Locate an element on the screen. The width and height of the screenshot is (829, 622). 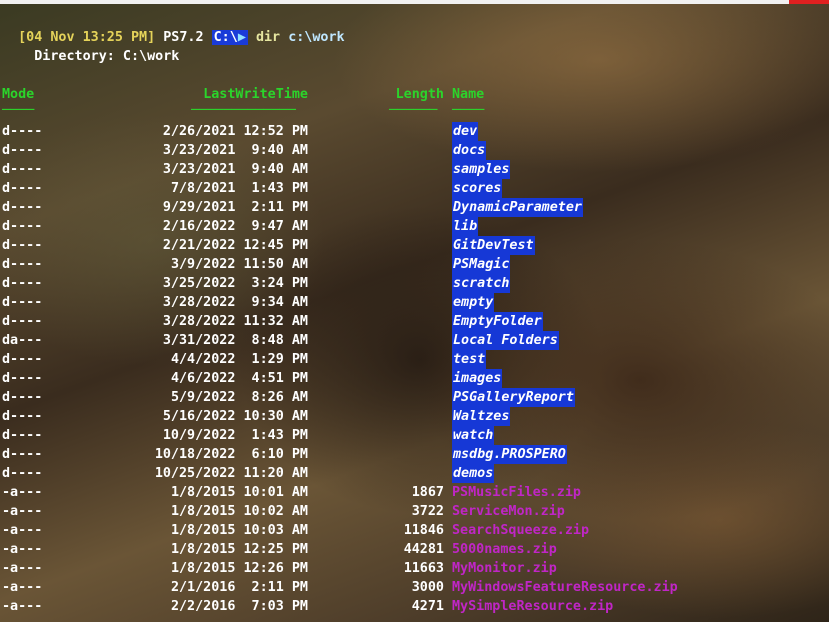
row-lastwritetime: 2/26/2021 12:52 PM is located at coordinates (235, 131).